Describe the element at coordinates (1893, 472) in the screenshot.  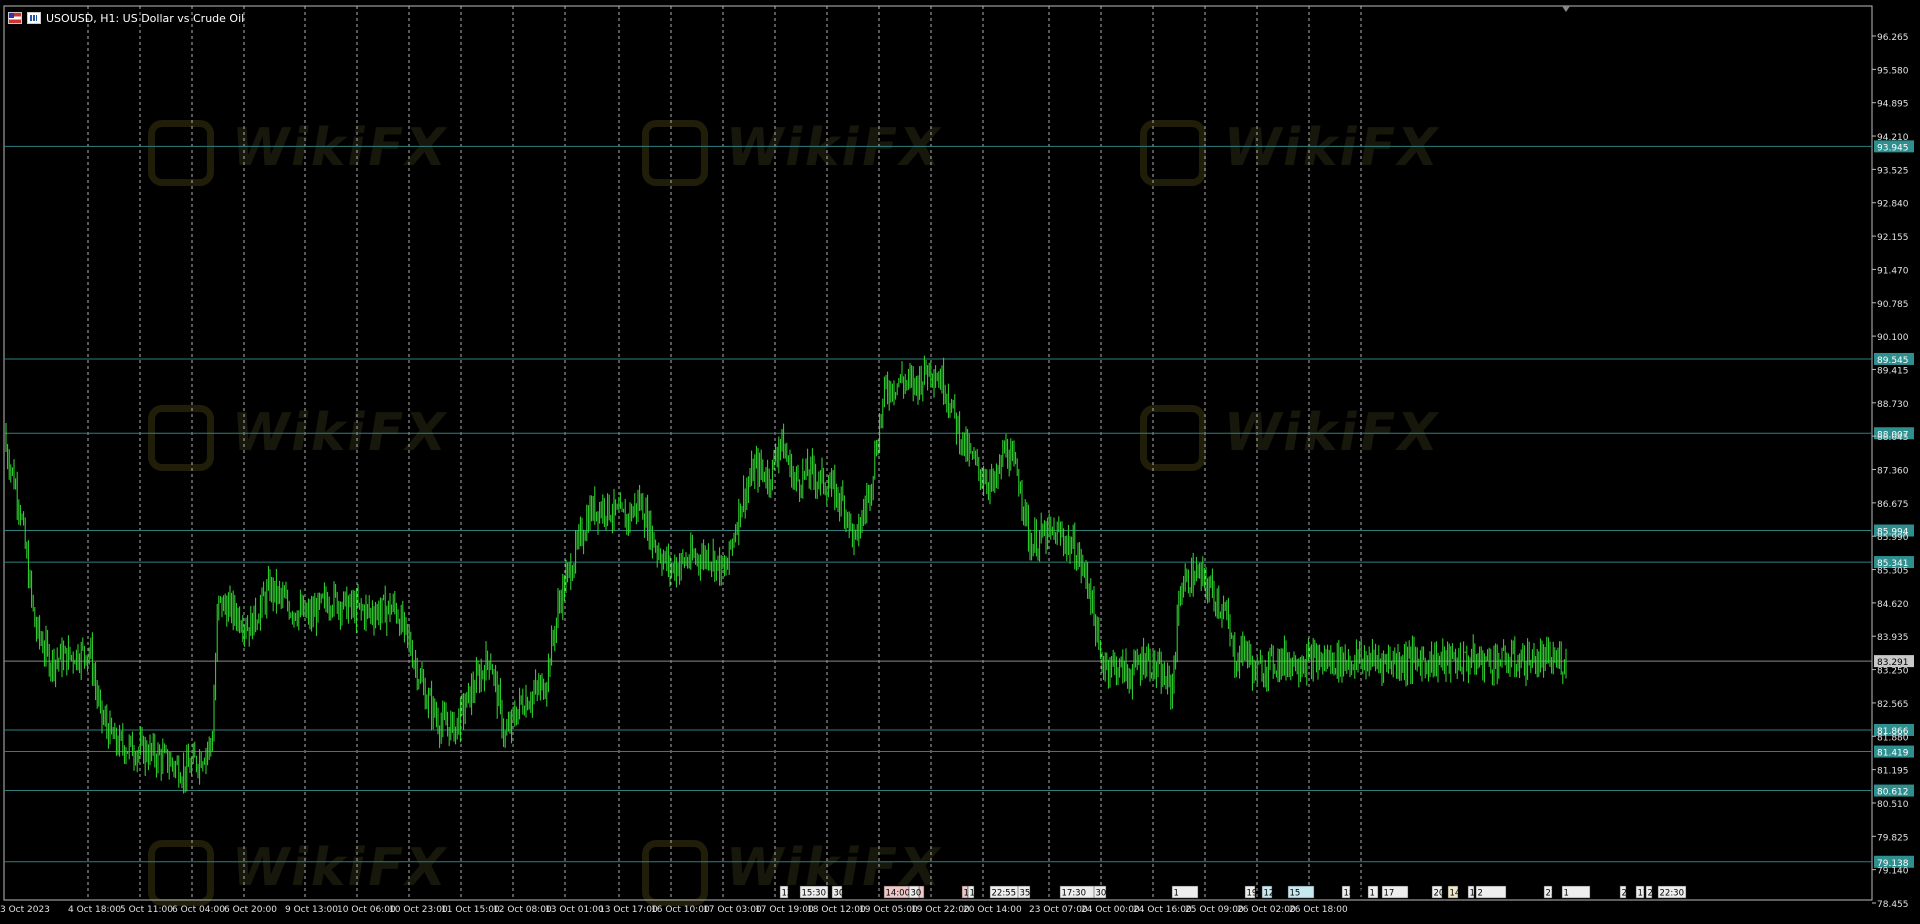
I see `y-tick-label: 87.360` at that location.